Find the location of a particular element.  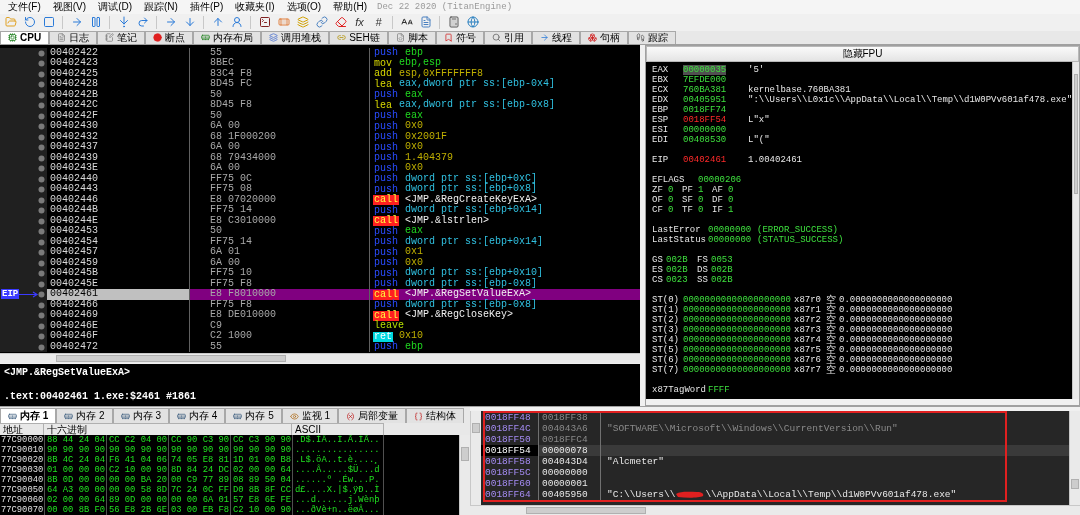

toolbar-button: fx is located at coordinates (359, 22).